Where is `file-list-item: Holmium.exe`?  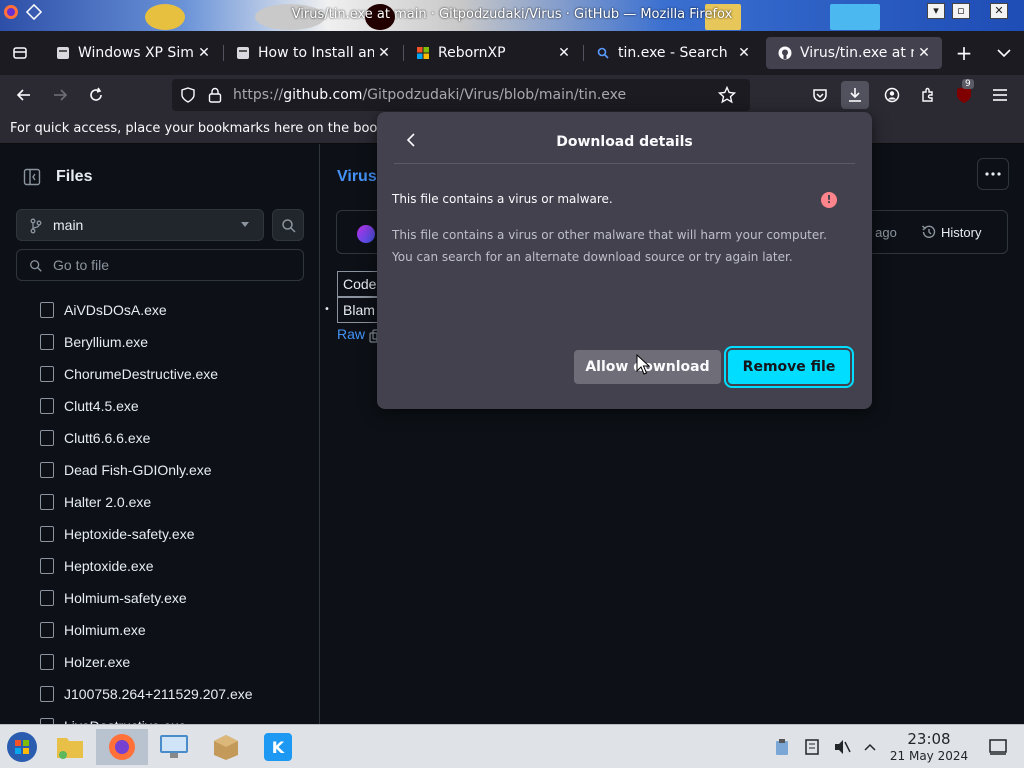 file-list-item: Holmium.exe is located at coordinates (93, 630).